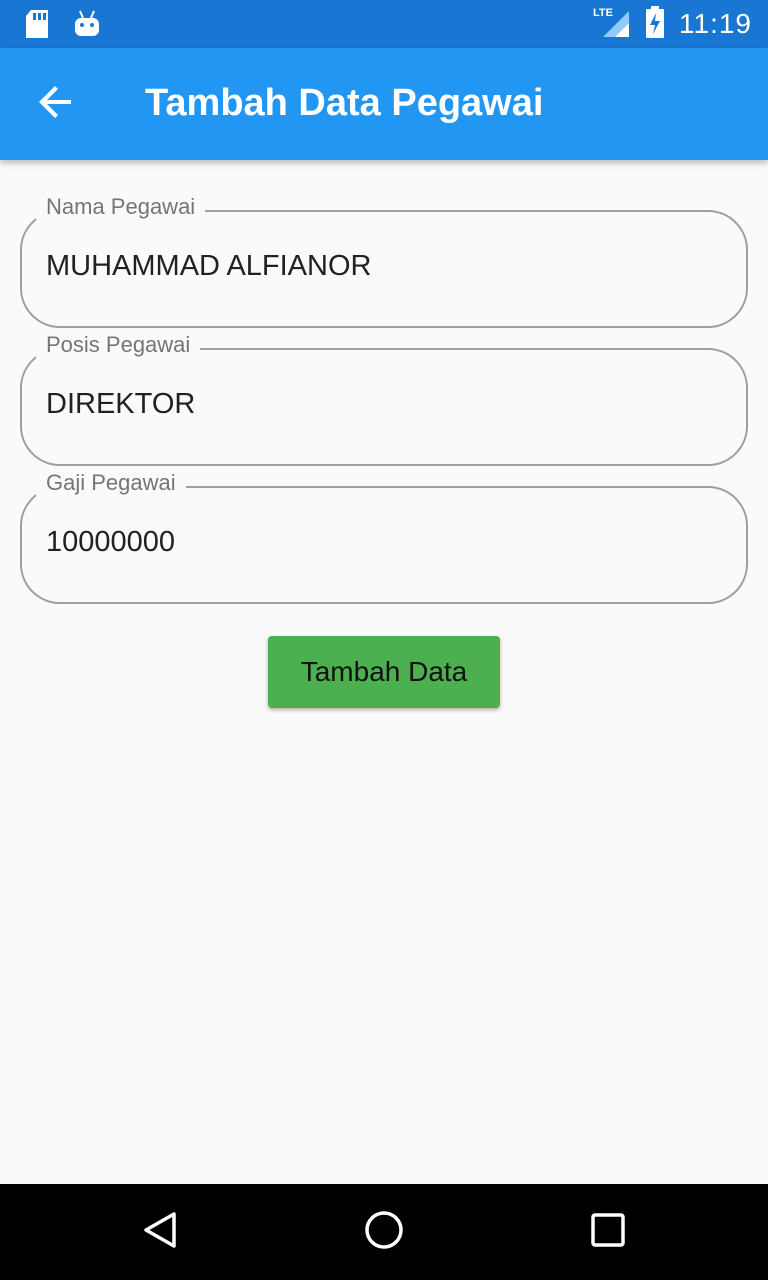 This screenshot has height=1280, width=768. Describe the element at coordinates (384, 24) in the screenshot. I see `status-bar: LTE 11:19` at that location.